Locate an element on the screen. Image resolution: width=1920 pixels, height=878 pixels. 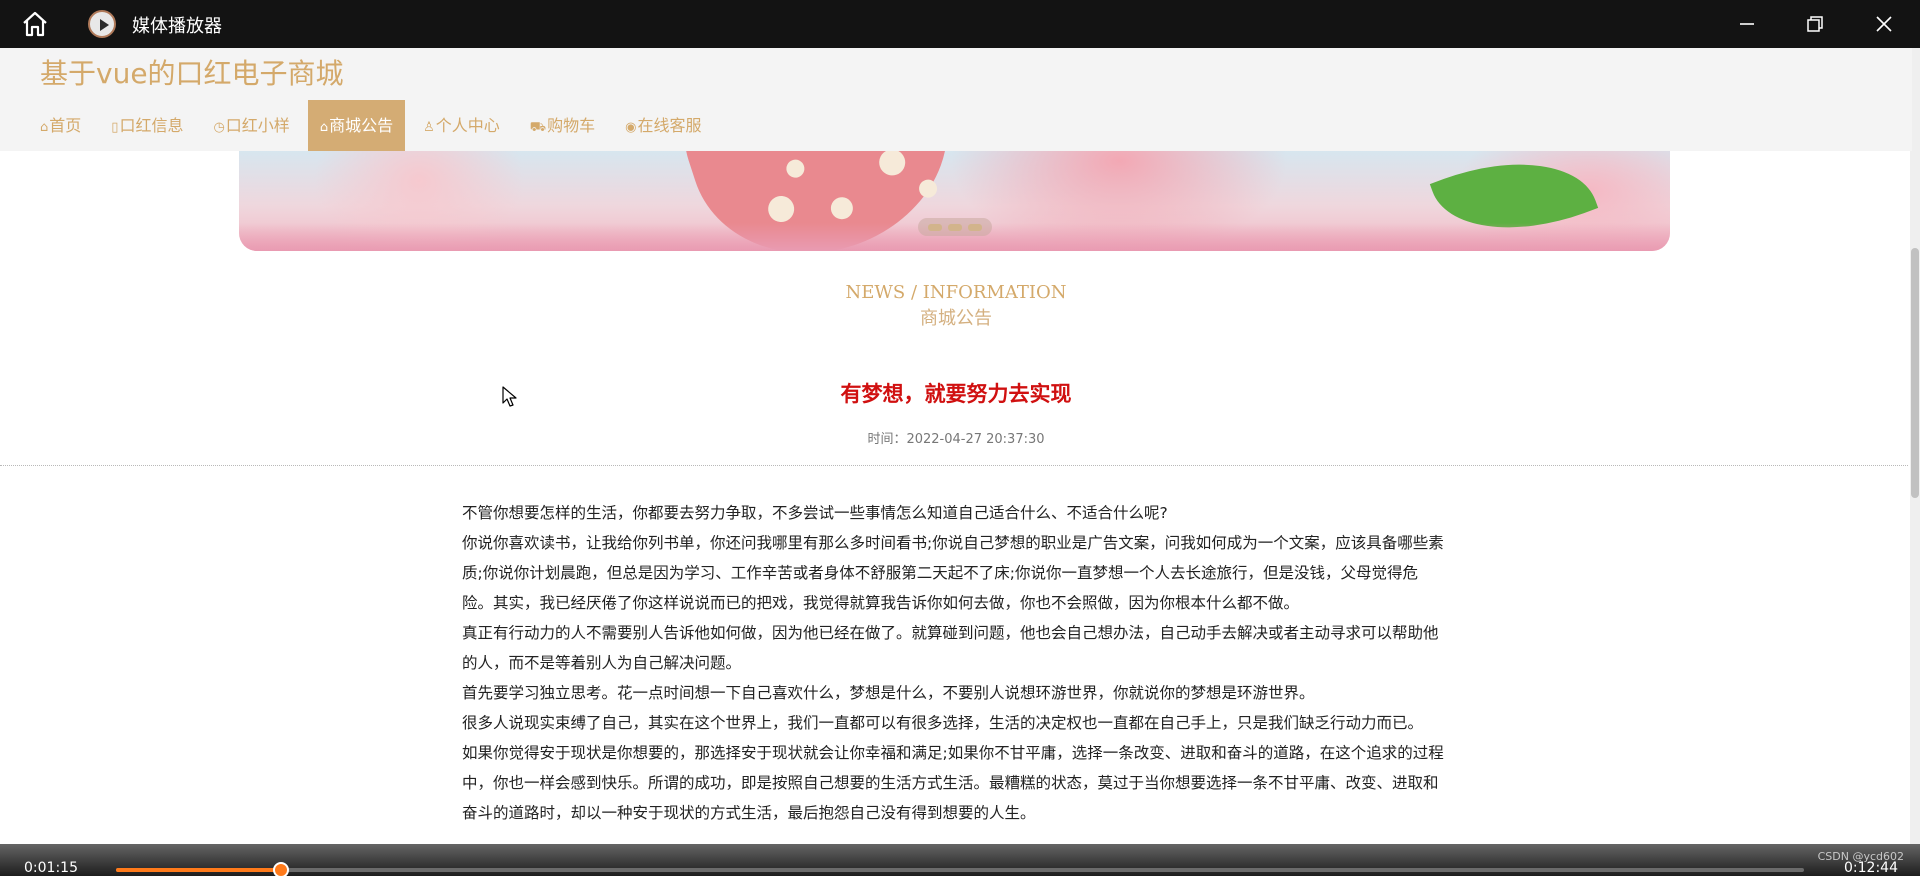
player-title: 媒体播放器 is located at coordinates (177, 26).